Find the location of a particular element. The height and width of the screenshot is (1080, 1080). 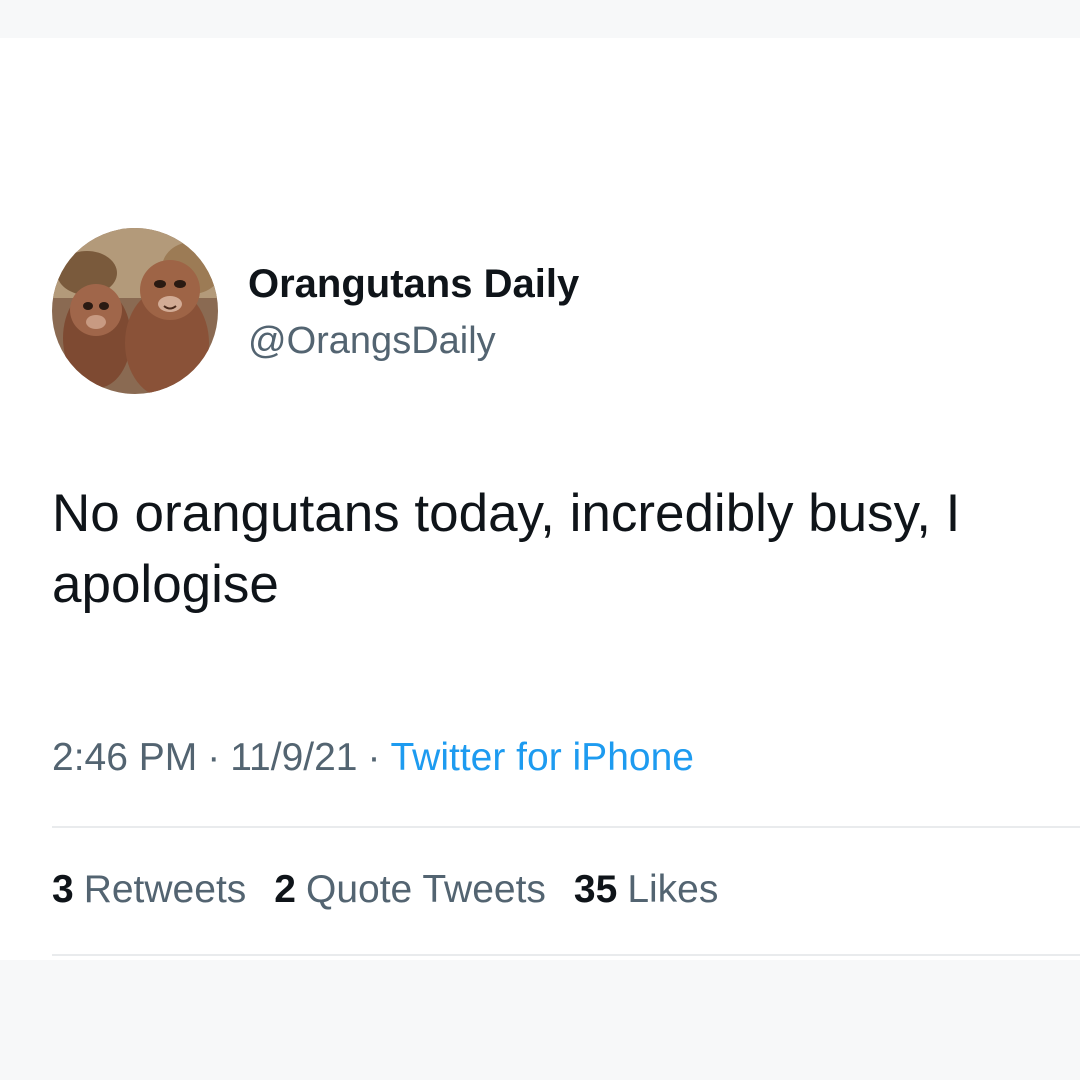

tweet-stats: 3 Retweets 2 Quote Tweets 35 Likes is located at coordinates (399, 890).